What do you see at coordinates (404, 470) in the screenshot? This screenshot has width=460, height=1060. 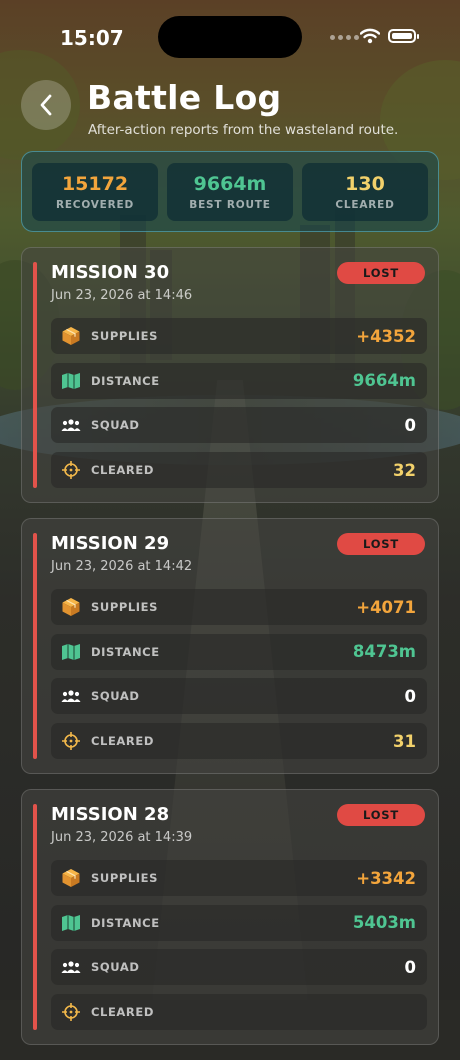 I see `stat-value: 32` at bounding box center [404, 470].